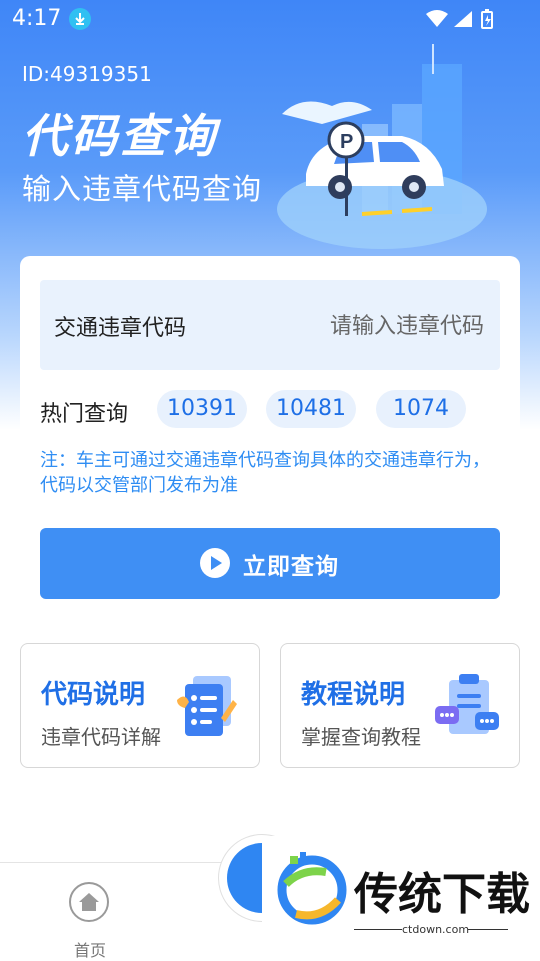  Describe the element at coordinates (84, 414) in the screenshot. I see `hot-query-label: 热门查询` at that location.